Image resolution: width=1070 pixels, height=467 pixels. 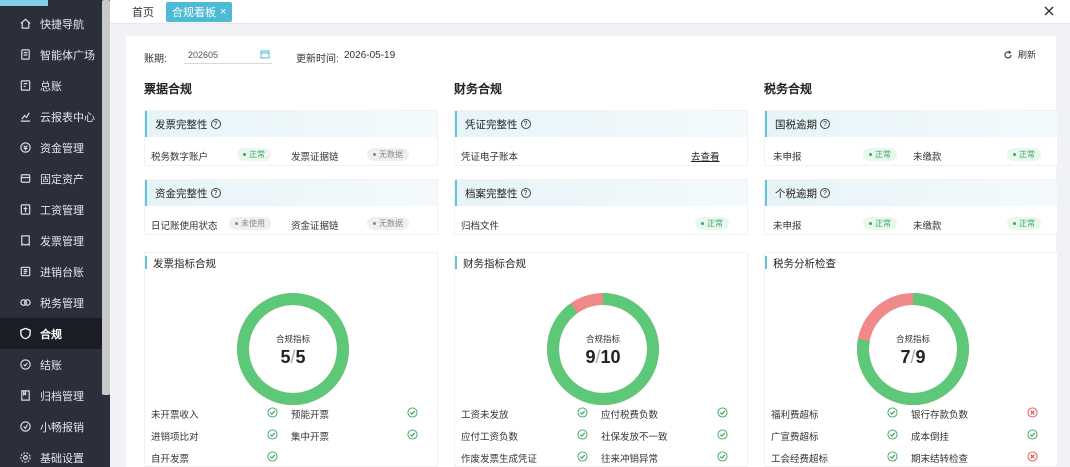 What do you see at coordinates (181, 124) in the screenshot?
I see `card-title: 发票完整性` at bounding box center [181, 124].